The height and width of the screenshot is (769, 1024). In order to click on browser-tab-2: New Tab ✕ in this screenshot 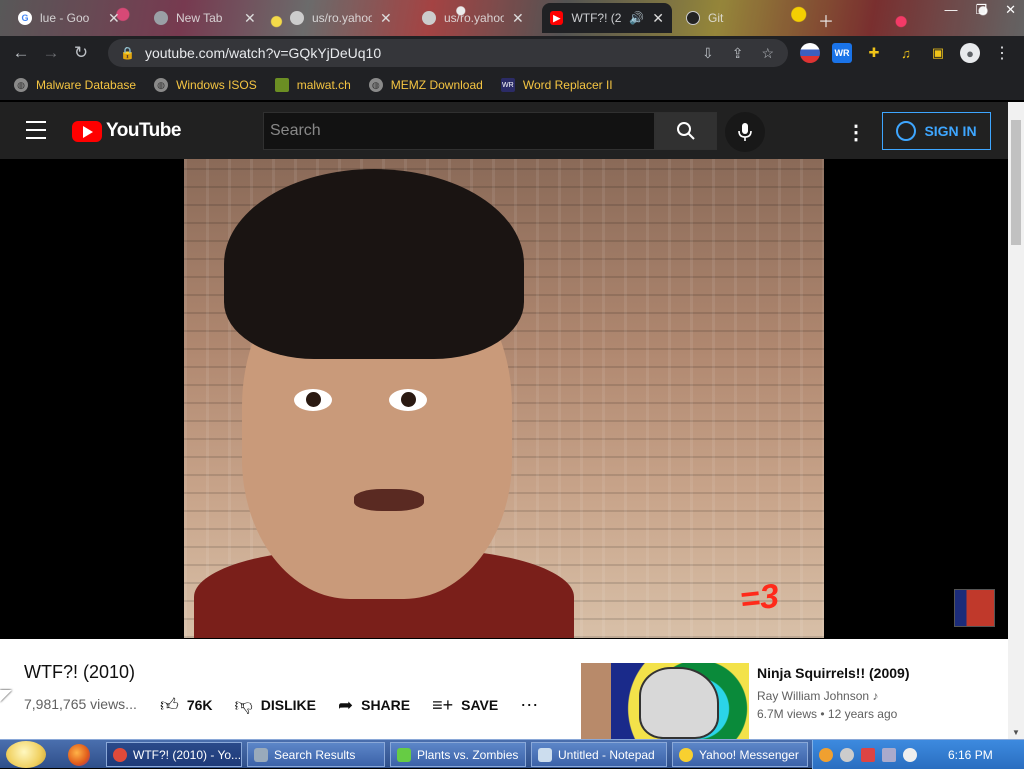, I will do `click(211, 18)`.